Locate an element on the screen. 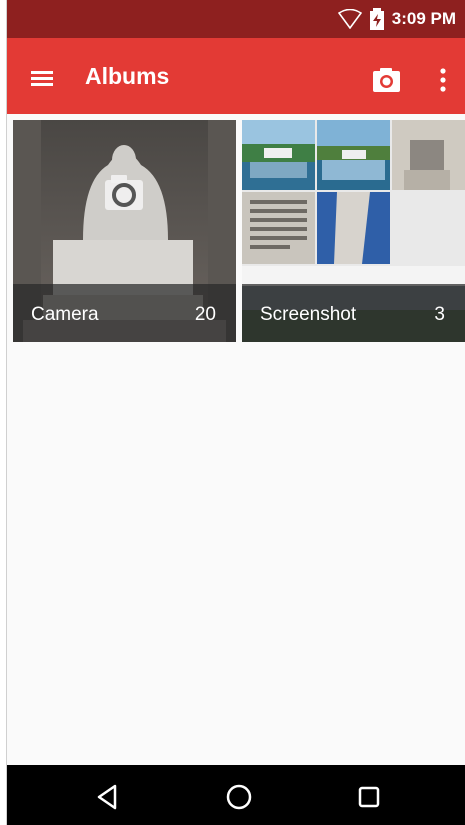 This screenshot has width=465, height=825. album-caption: Camera 20 is located at coordinates (124, 313).